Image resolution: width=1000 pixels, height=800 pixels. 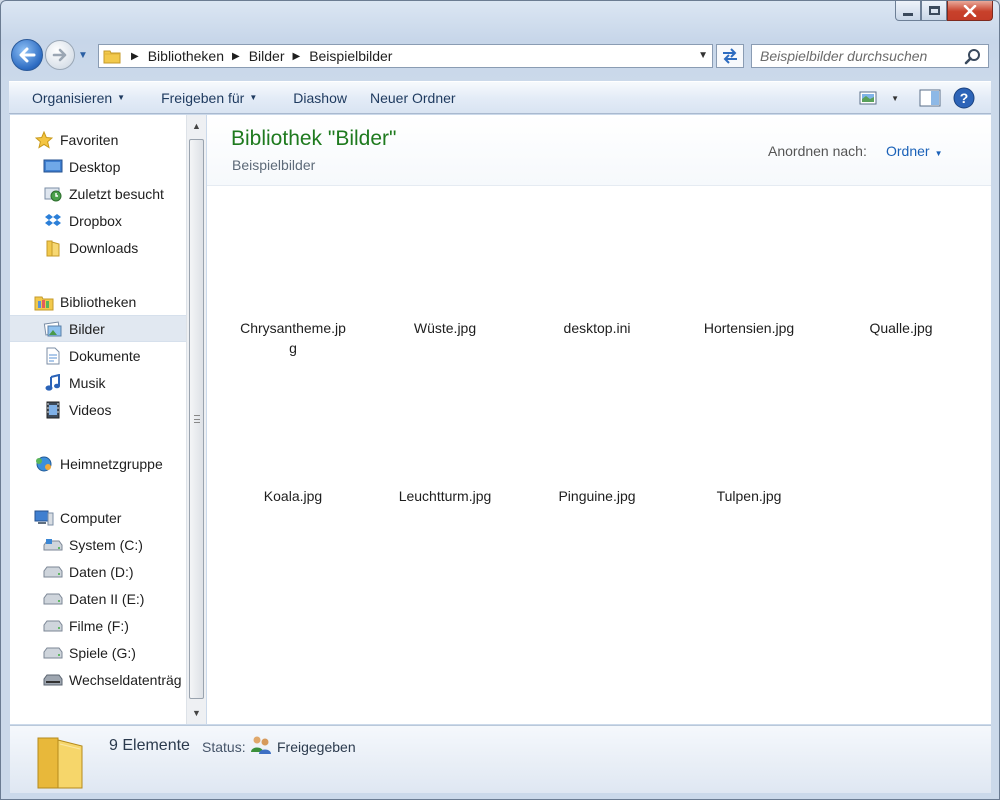 I want to click on nav-libraries: Bibliotheken, so click(x=98, y=301).